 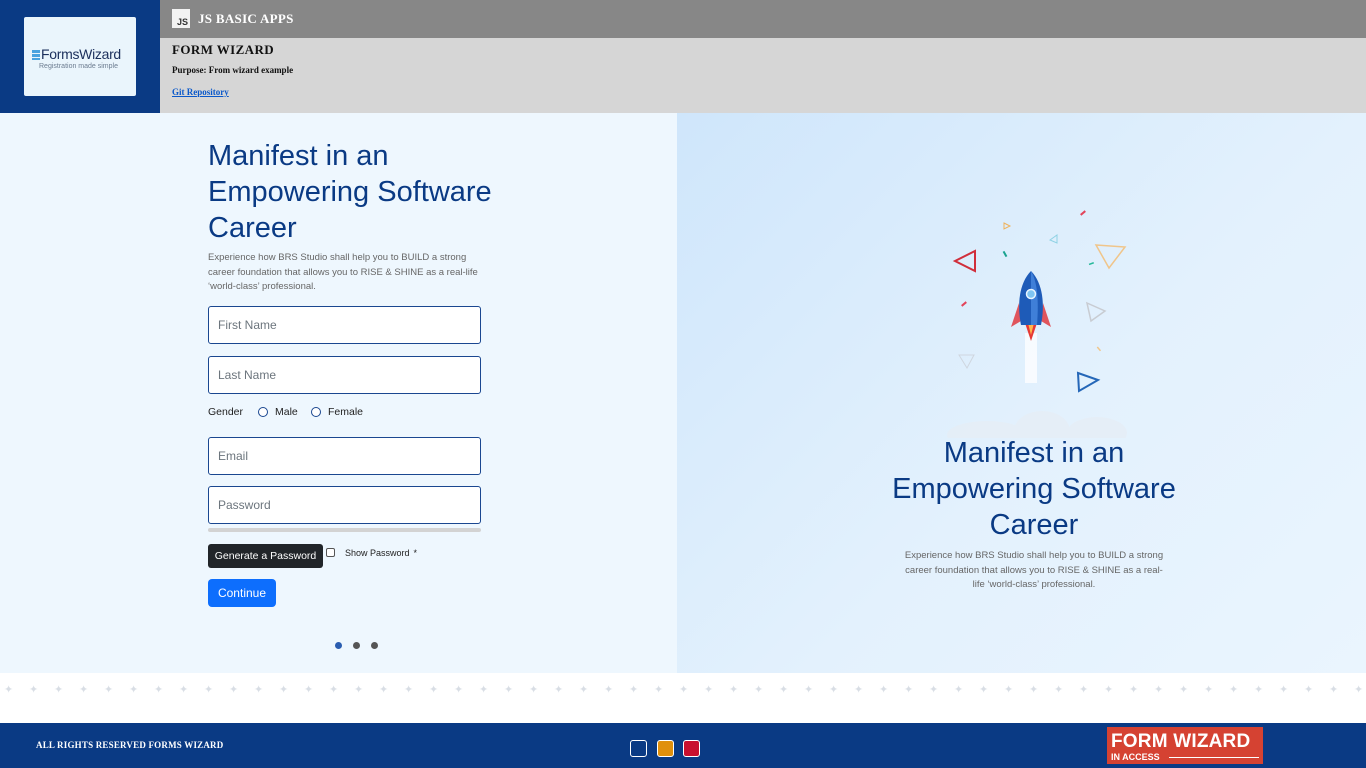 I want to click on checkbox-icon, so click(x=330, y=552).